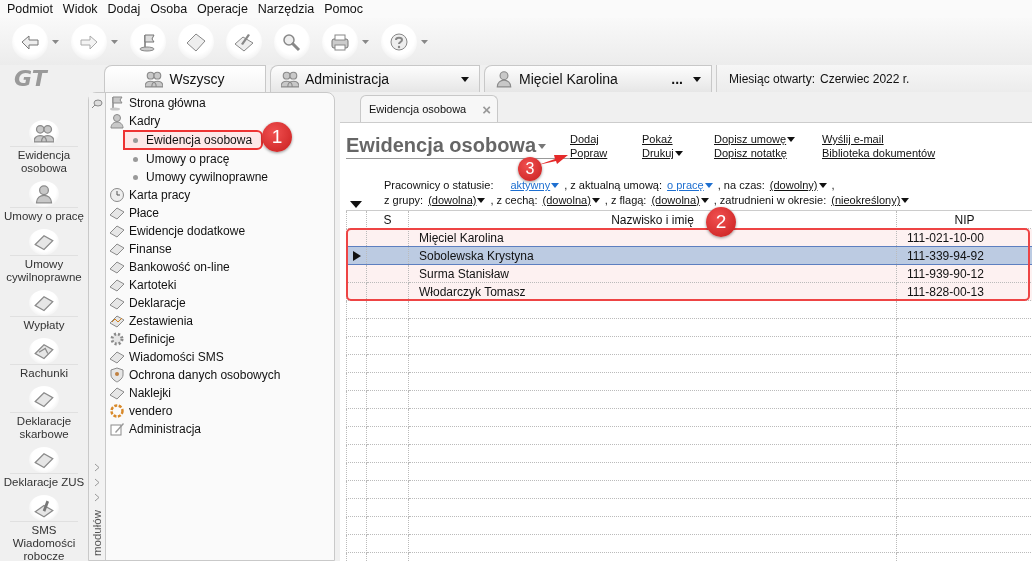 The width and height of the screenshot is (1032, 561). I want to click on tree-item: Kartoteki, so click(221, 285).